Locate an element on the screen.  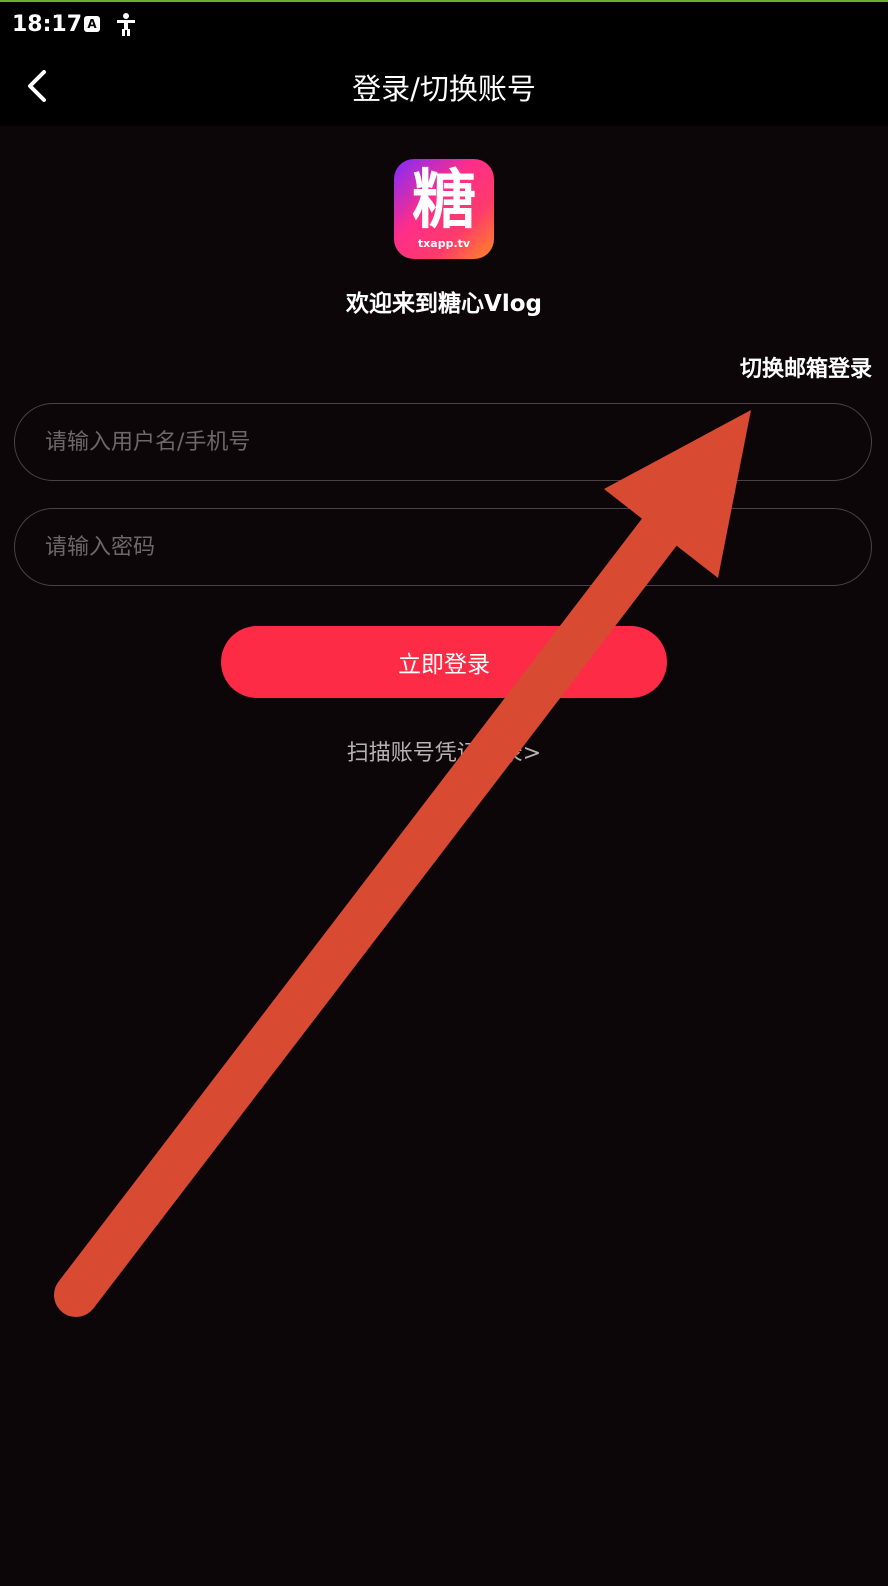
nav-bar: 登录/切换账号 is located at coordinates (444, 87).